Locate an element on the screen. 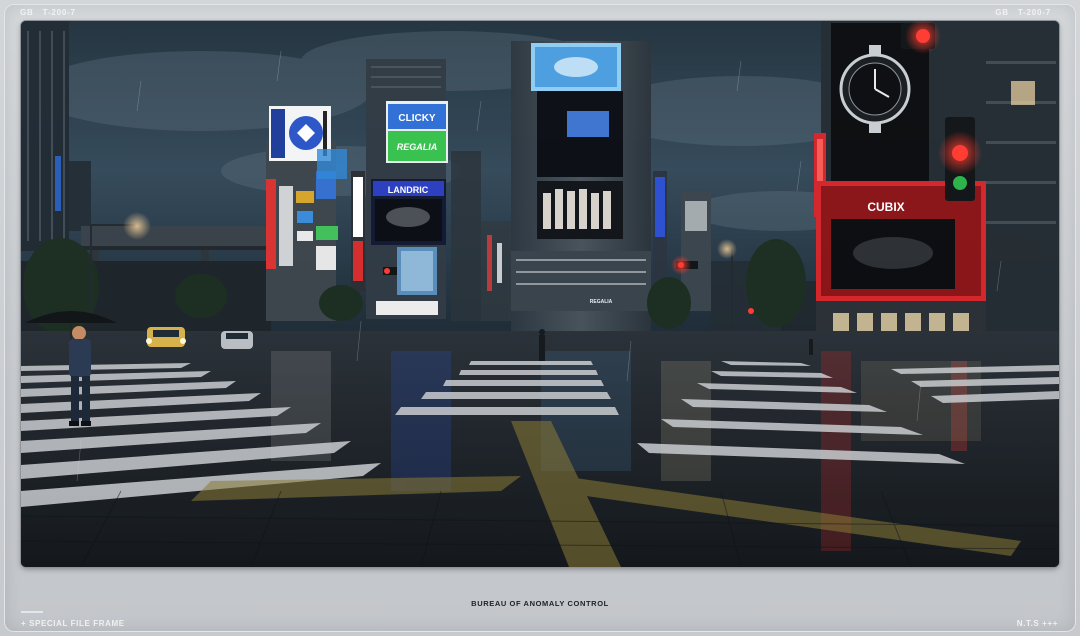  top-right-code-1: GB is located at coordinates (1002, 12).